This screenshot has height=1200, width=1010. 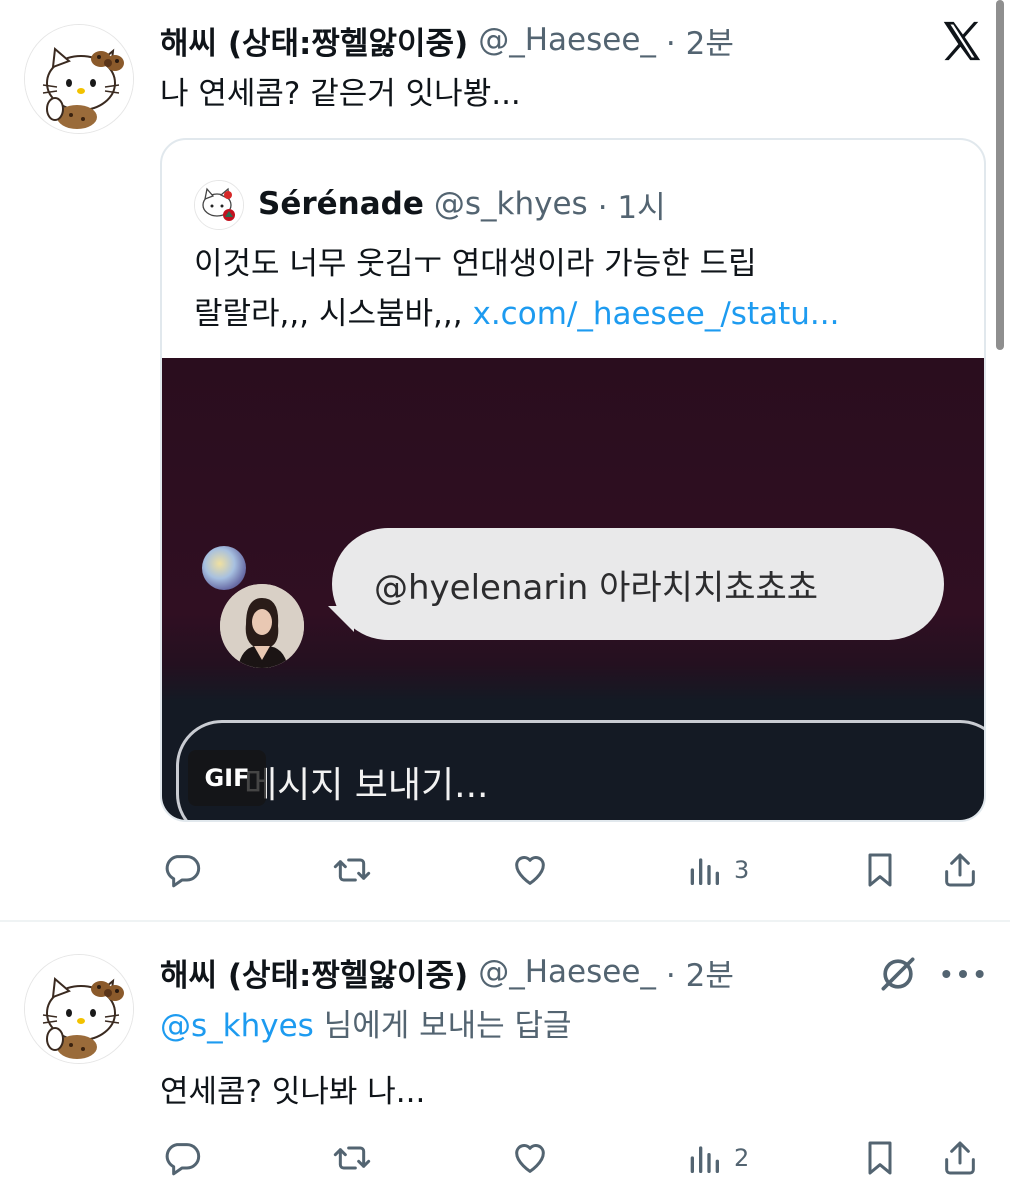 What do you see at coordinates (511, 204) in the screenshot?
I see `quote-author-handle: @s_khyes` at bounding box center [511, 204].